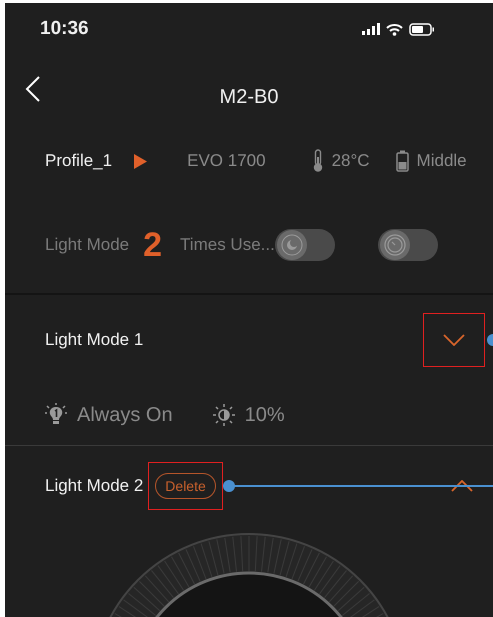  Describe the element at coordinates (292, 245) in the screenshot. I see `moon-icon` at that location.